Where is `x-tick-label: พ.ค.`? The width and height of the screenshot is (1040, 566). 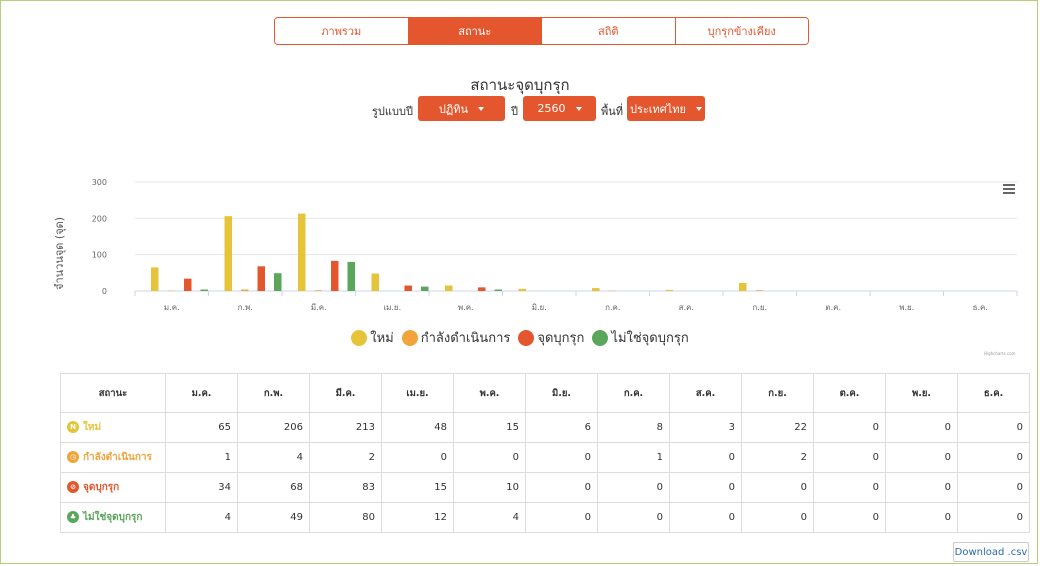
x-tick-label: พ.ค. is located at coordinates (466, 307).